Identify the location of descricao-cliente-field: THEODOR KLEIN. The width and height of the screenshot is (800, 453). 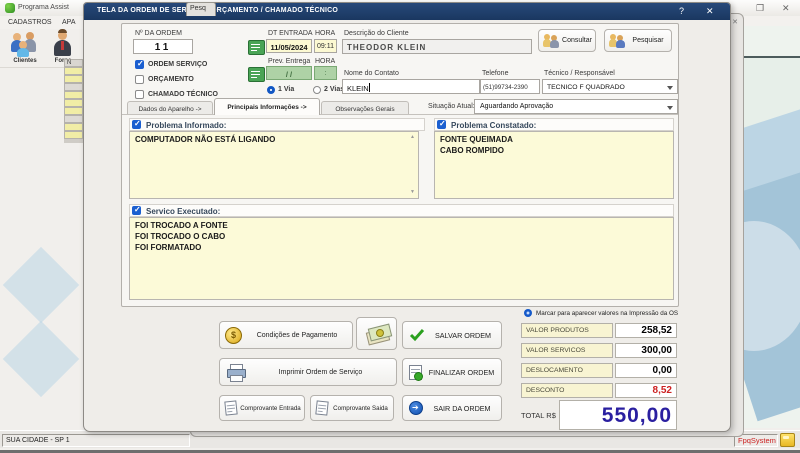
(437, 46).